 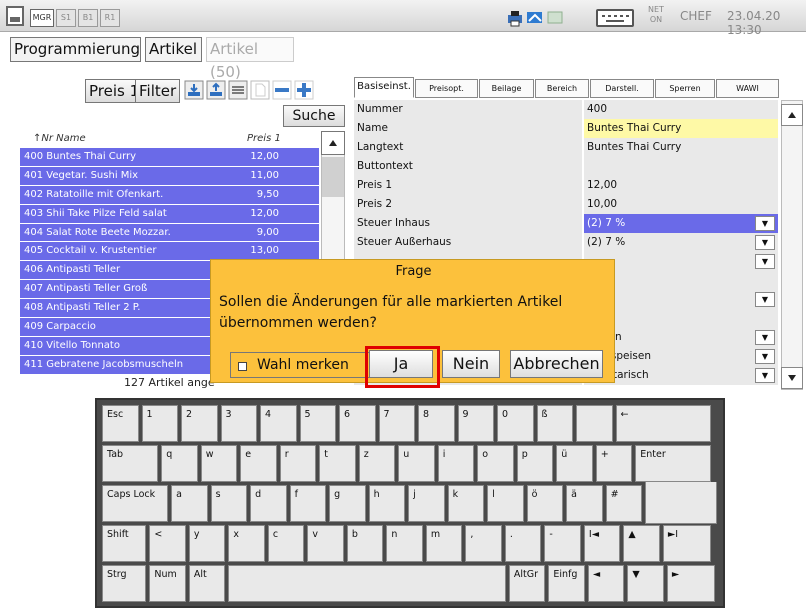 I want to click on export-icon, so click(x=194, y=90).